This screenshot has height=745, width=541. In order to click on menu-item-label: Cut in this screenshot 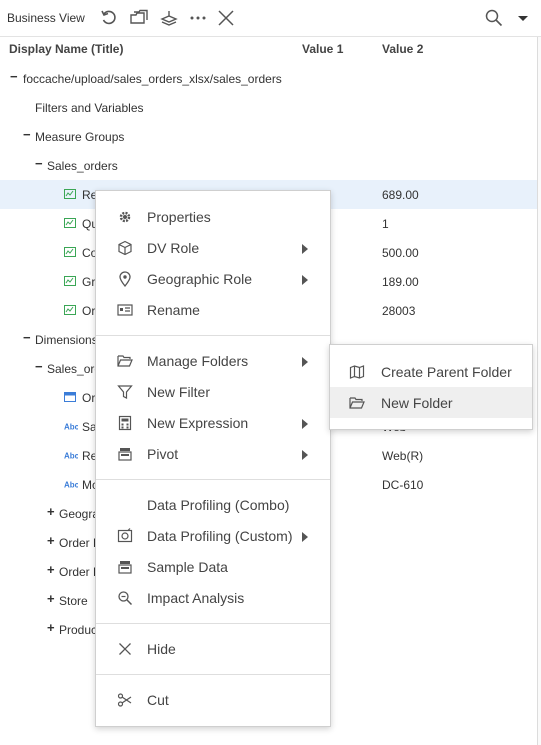, I will do `click(158, 700)`.